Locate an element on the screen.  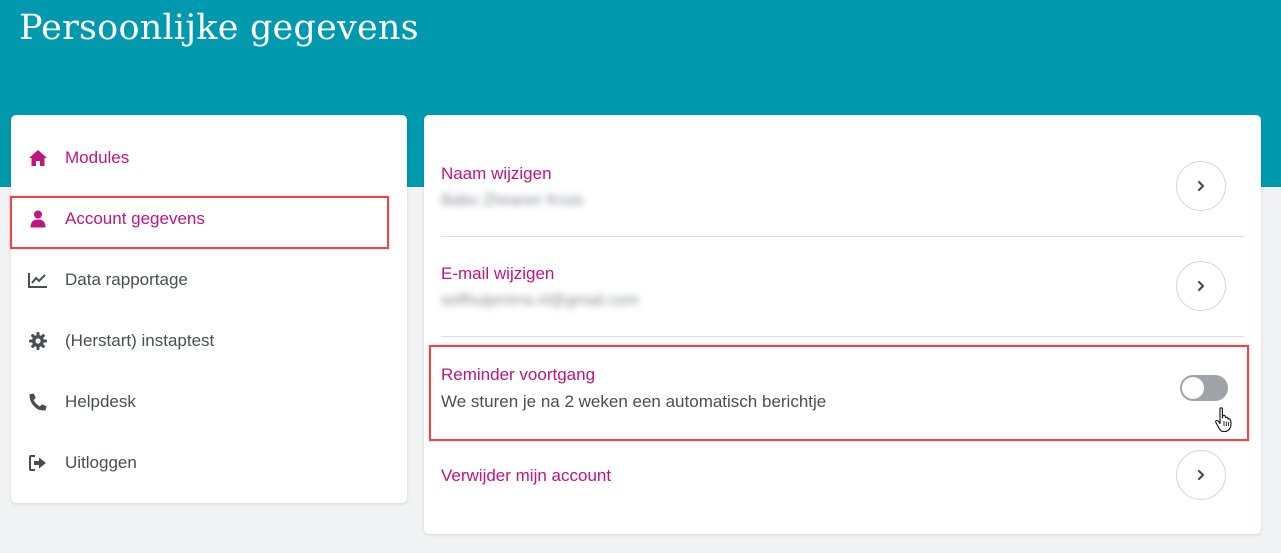
email-change-button is located at coordinates (1201, 286).